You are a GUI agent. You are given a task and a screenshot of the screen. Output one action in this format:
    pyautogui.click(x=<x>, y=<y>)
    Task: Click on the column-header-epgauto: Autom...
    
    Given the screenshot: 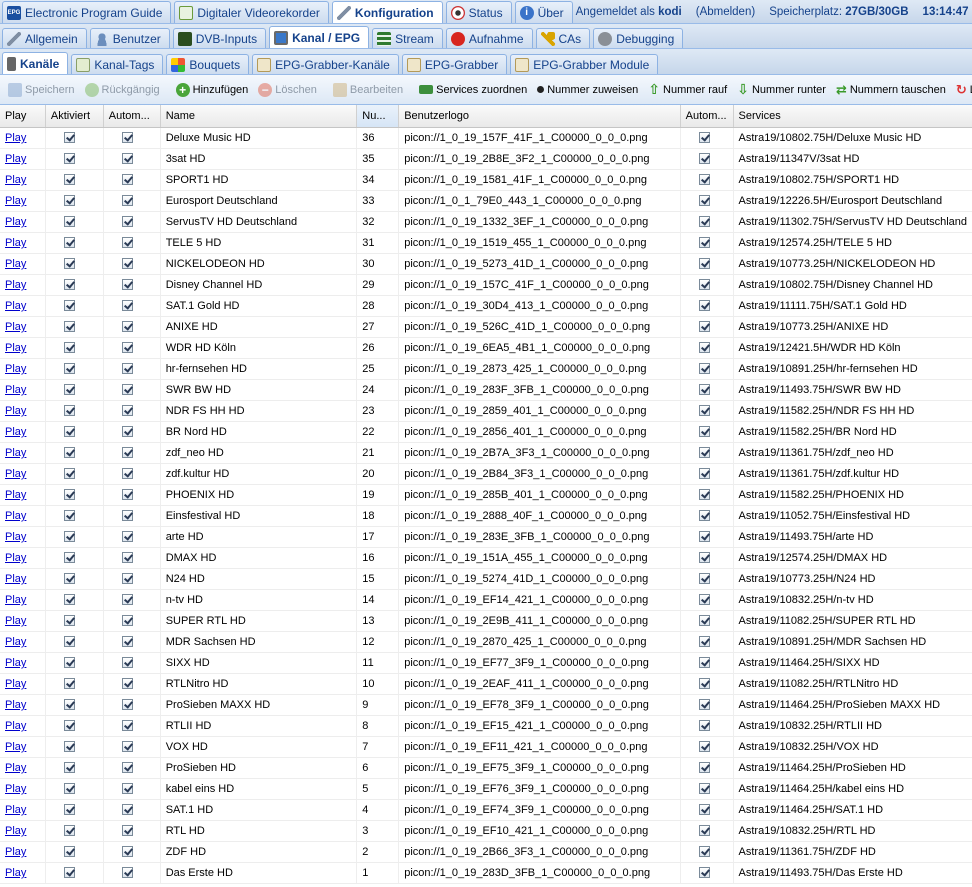 What is the action you would take?
    pyautogui.click(x=707, y=116)
    